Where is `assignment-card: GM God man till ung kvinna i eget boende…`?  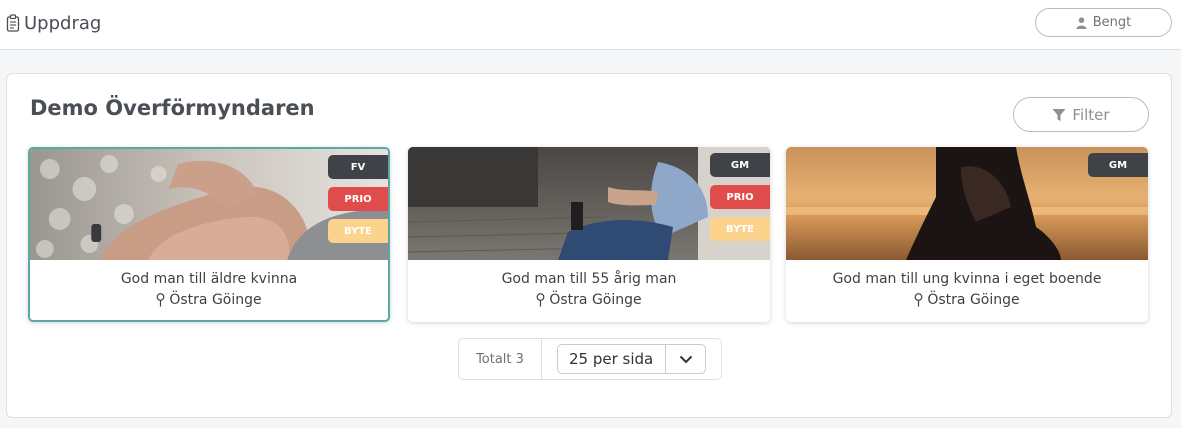 assignment-card: GM God man till ung kvinna i eget boende… is located at coordinates (967, 234).